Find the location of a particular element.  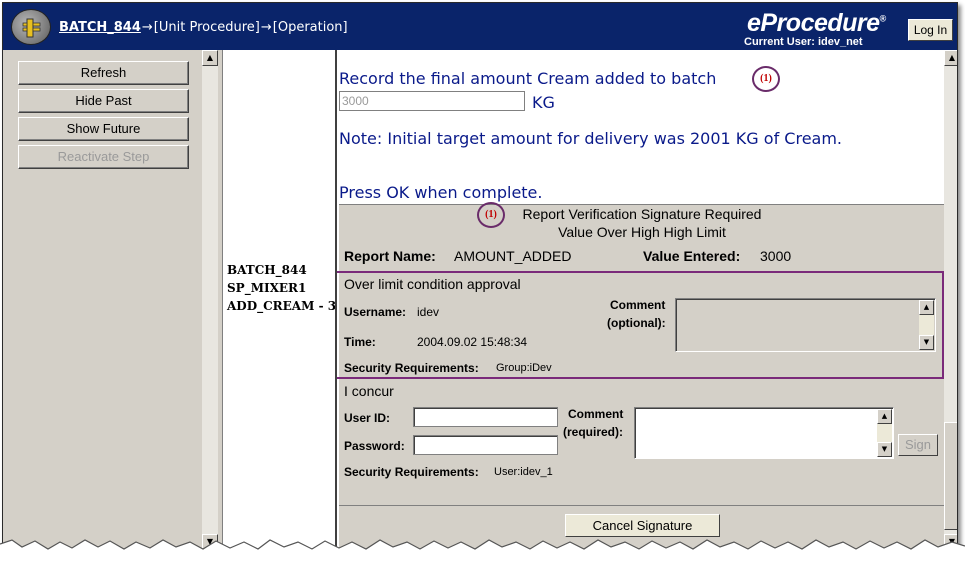

show-future-button: Show Future is located at coordinates (103, 129).